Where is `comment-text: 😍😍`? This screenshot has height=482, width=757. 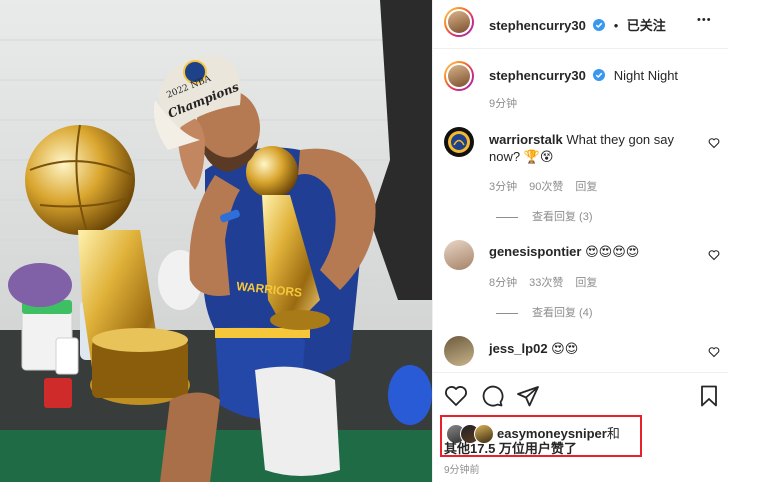 comment-text: 😍😍 is located at coordinates (565, 348).